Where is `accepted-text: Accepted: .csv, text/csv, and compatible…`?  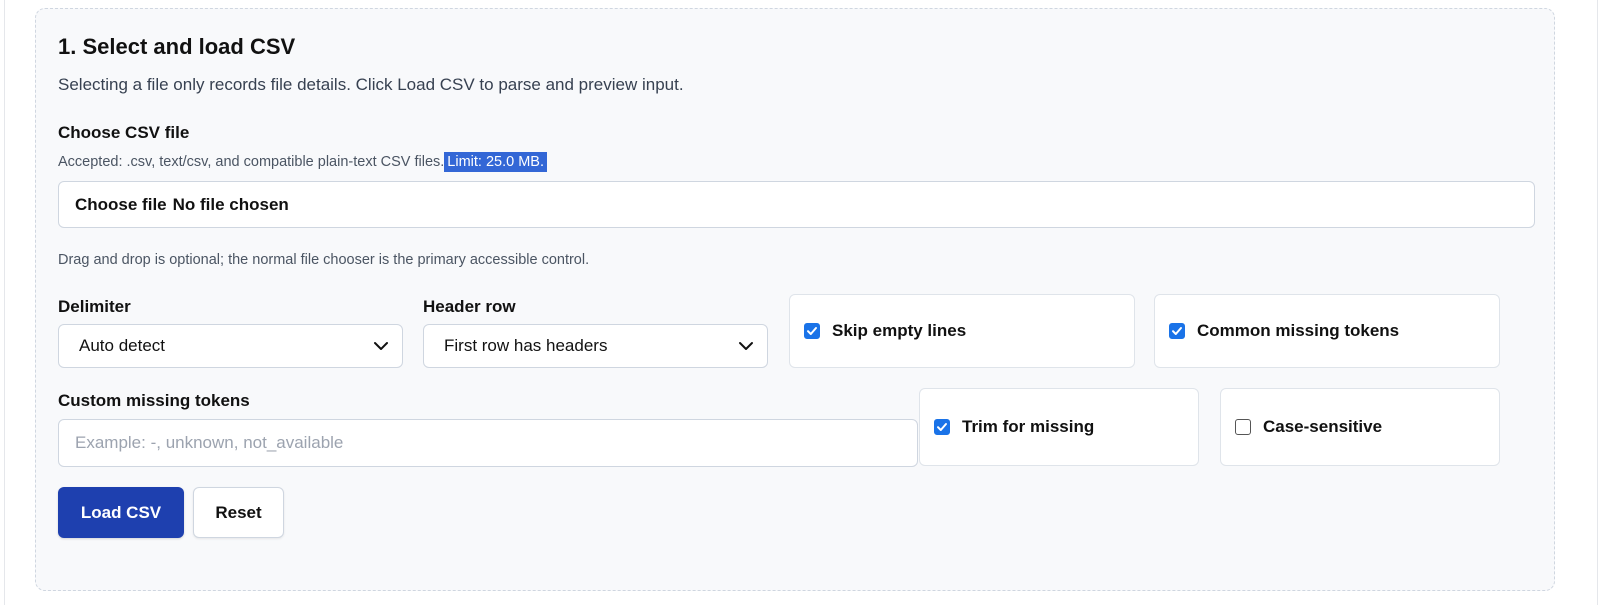
accepted-text: Accepted: .csv, text/csv, and compatible… is located at coordinates (251, 162).